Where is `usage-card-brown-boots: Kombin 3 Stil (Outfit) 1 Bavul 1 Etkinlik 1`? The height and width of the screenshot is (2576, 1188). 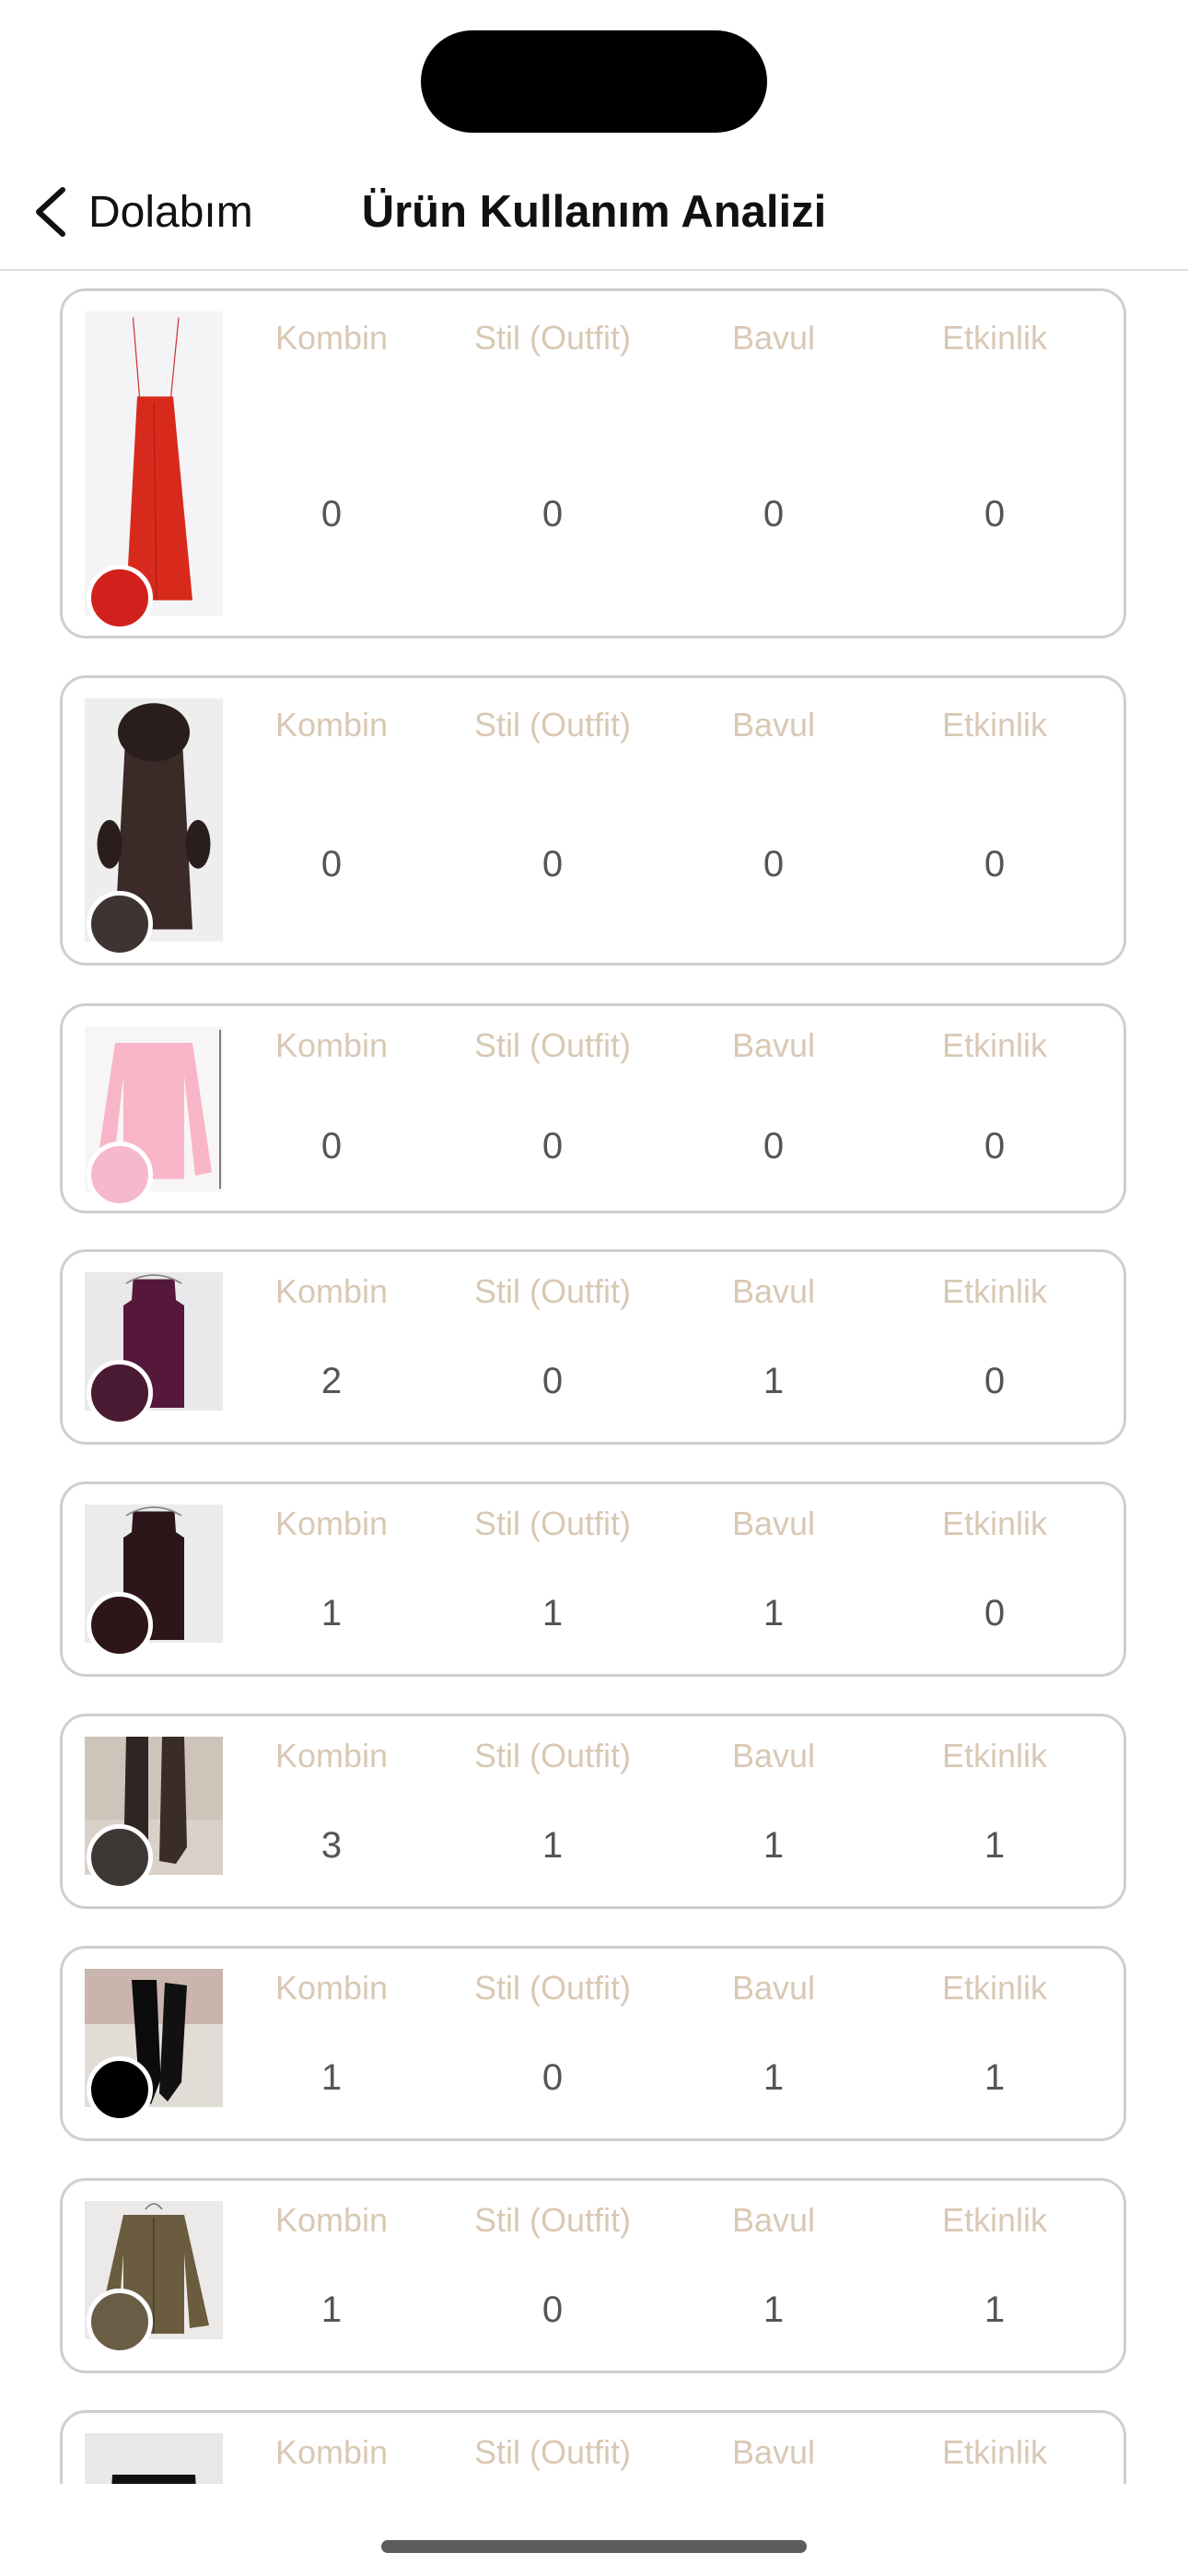
usage-card-brown-boots: Kombin 3 Stil (Outfit) 1 Bavul 1 Etkinlik 1 is located at coordinates (593, 1811).